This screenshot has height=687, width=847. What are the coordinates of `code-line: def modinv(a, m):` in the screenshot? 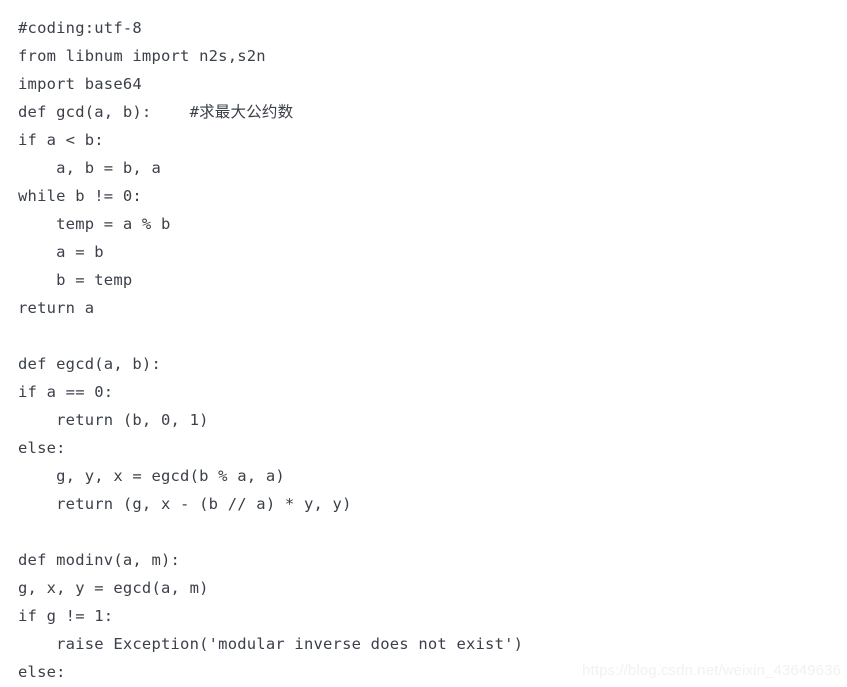 It's located at (99, 560).